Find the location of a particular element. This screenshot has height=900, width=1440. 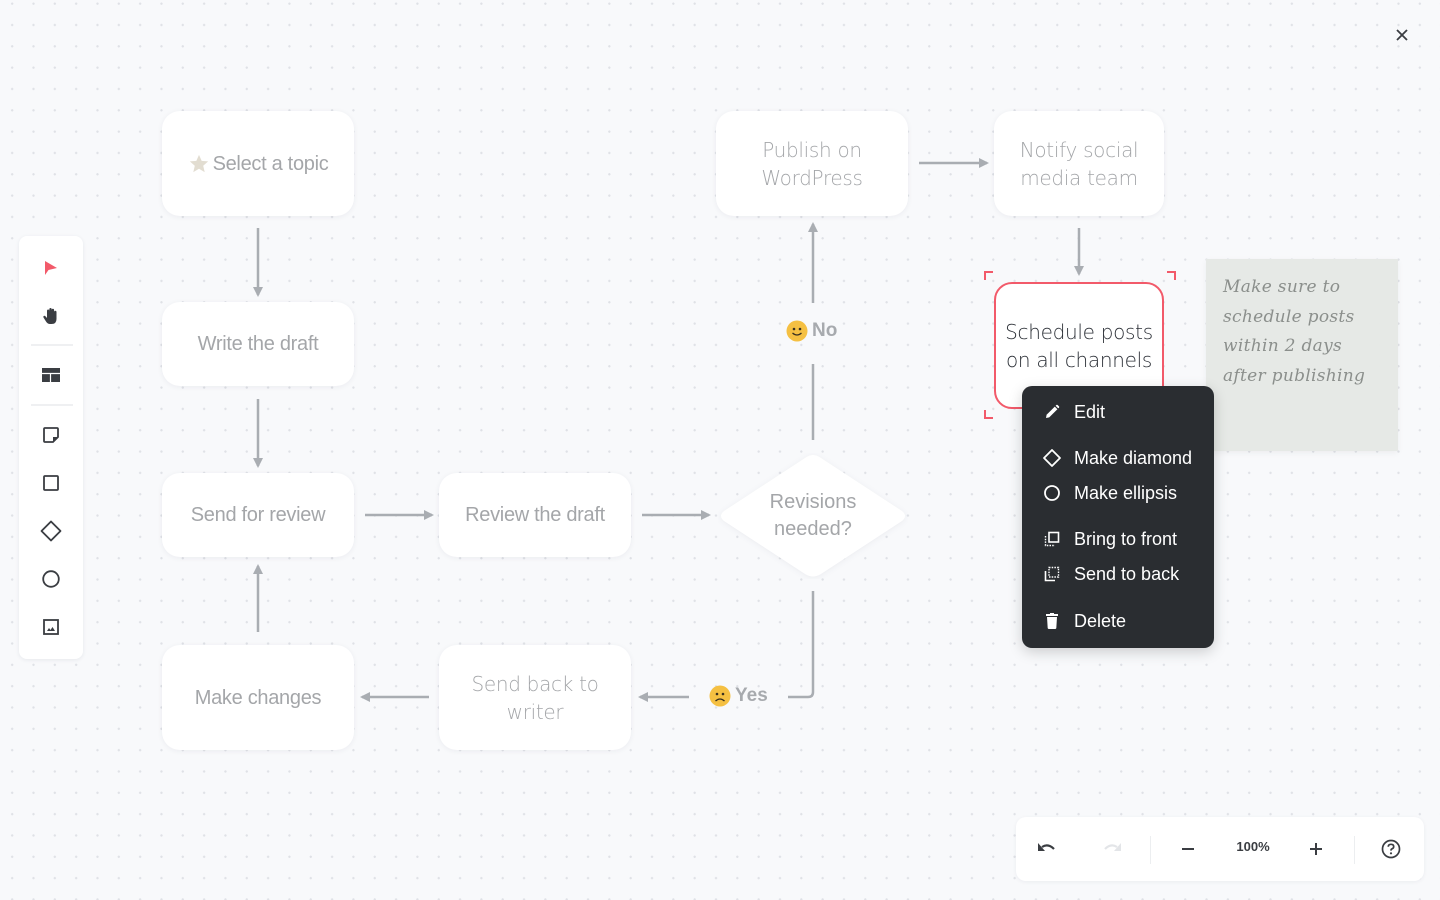

menu-item-bring-to-front: Bring to front is located at coordinates (1118, 539).